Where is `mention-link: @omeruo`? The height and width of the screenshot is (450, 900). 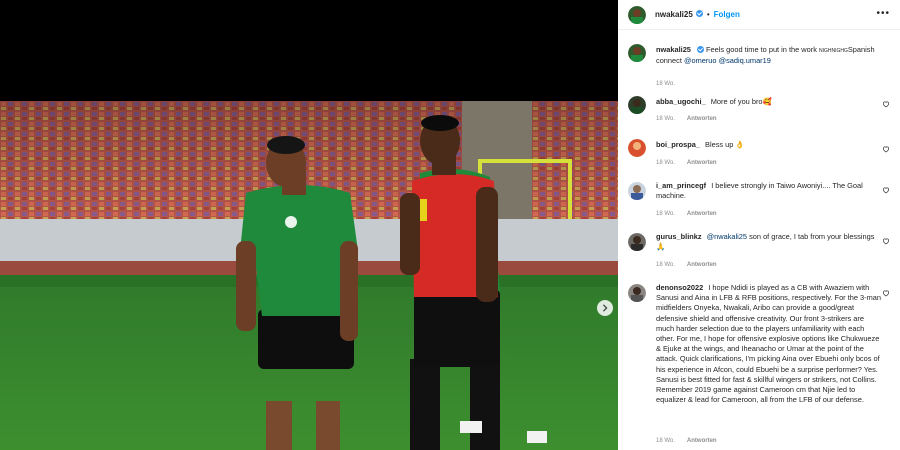 mention-link: @omeruo is located at coordinates (700, 60).